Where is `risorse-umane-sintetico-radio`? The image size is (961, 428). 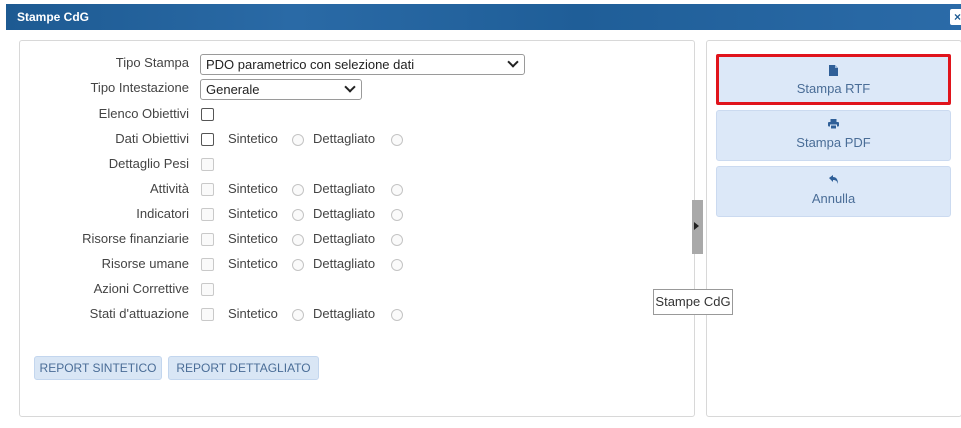
risorse-umane-sintetico-radio is located at coordinates (298, 265).